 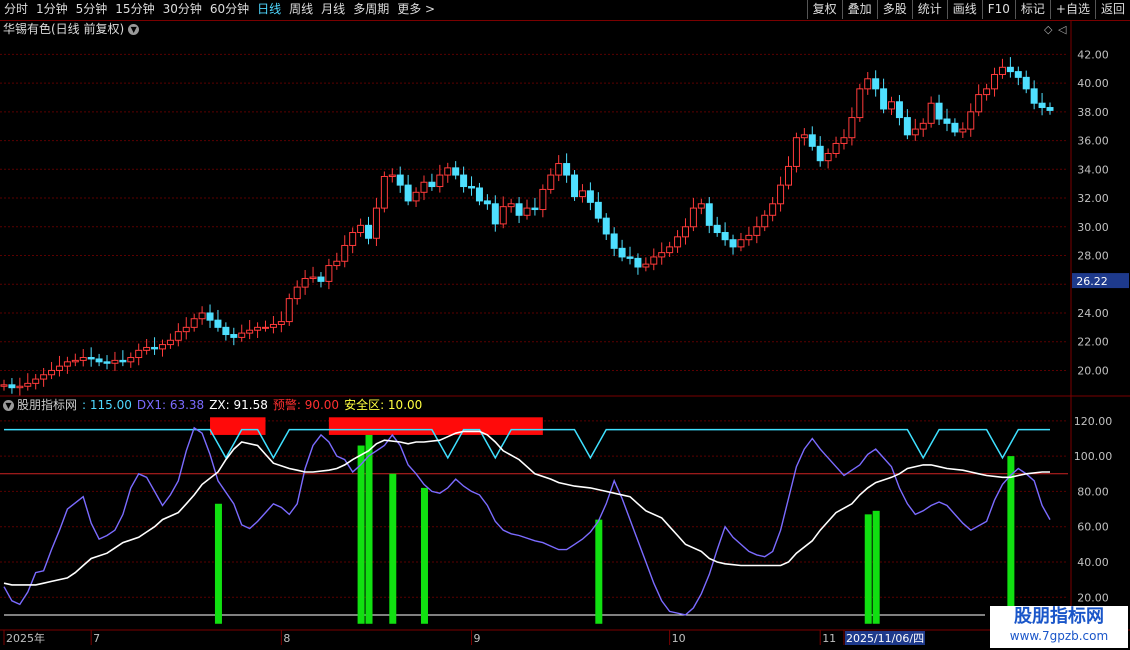 I want to click on price-tick-label: 38.00, so click(x=1093, y=112).